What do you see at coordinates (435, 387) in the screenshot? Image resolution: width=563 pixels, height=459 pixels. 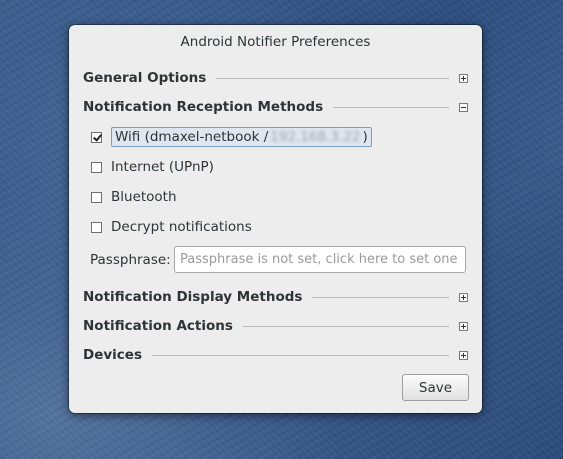 I see `save-button: Save` at bounding box center [435, 387].